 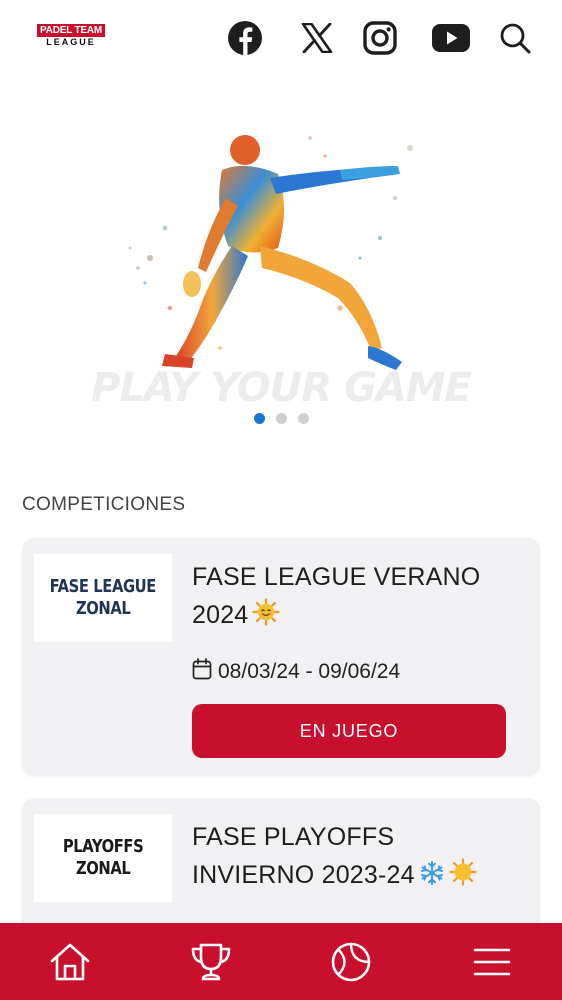 I want to click on menu-icon, so click(x=492, y=961).